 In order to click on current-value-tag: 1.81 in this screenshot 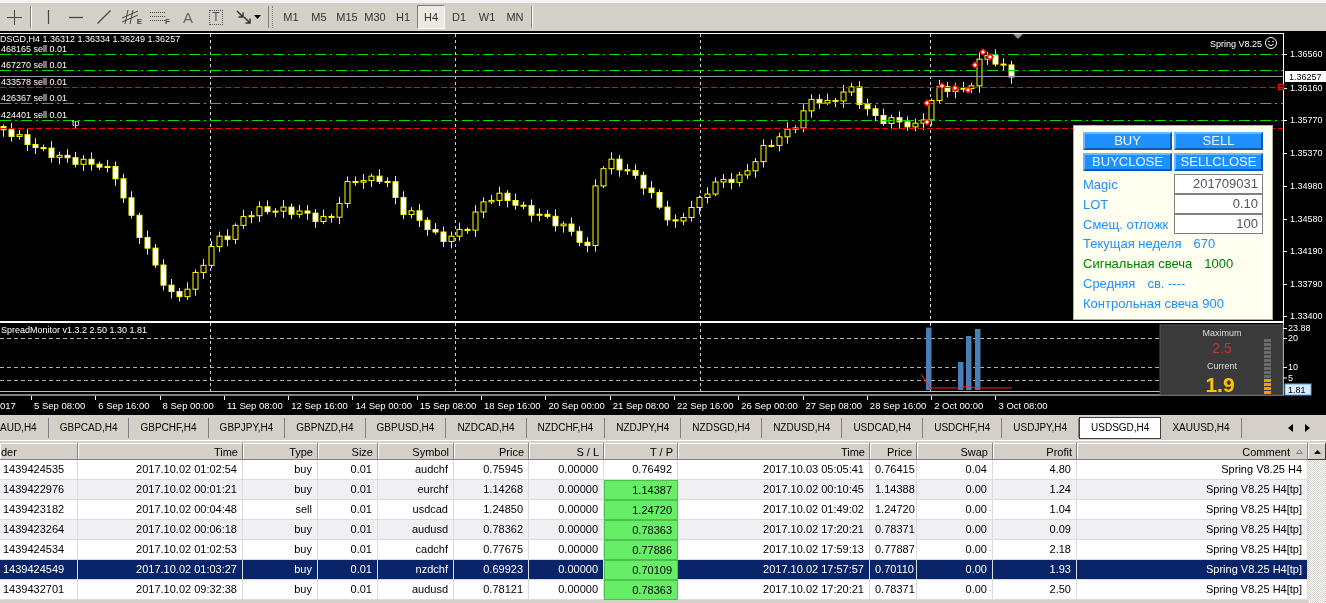, I will do `click(1298, 389)`.